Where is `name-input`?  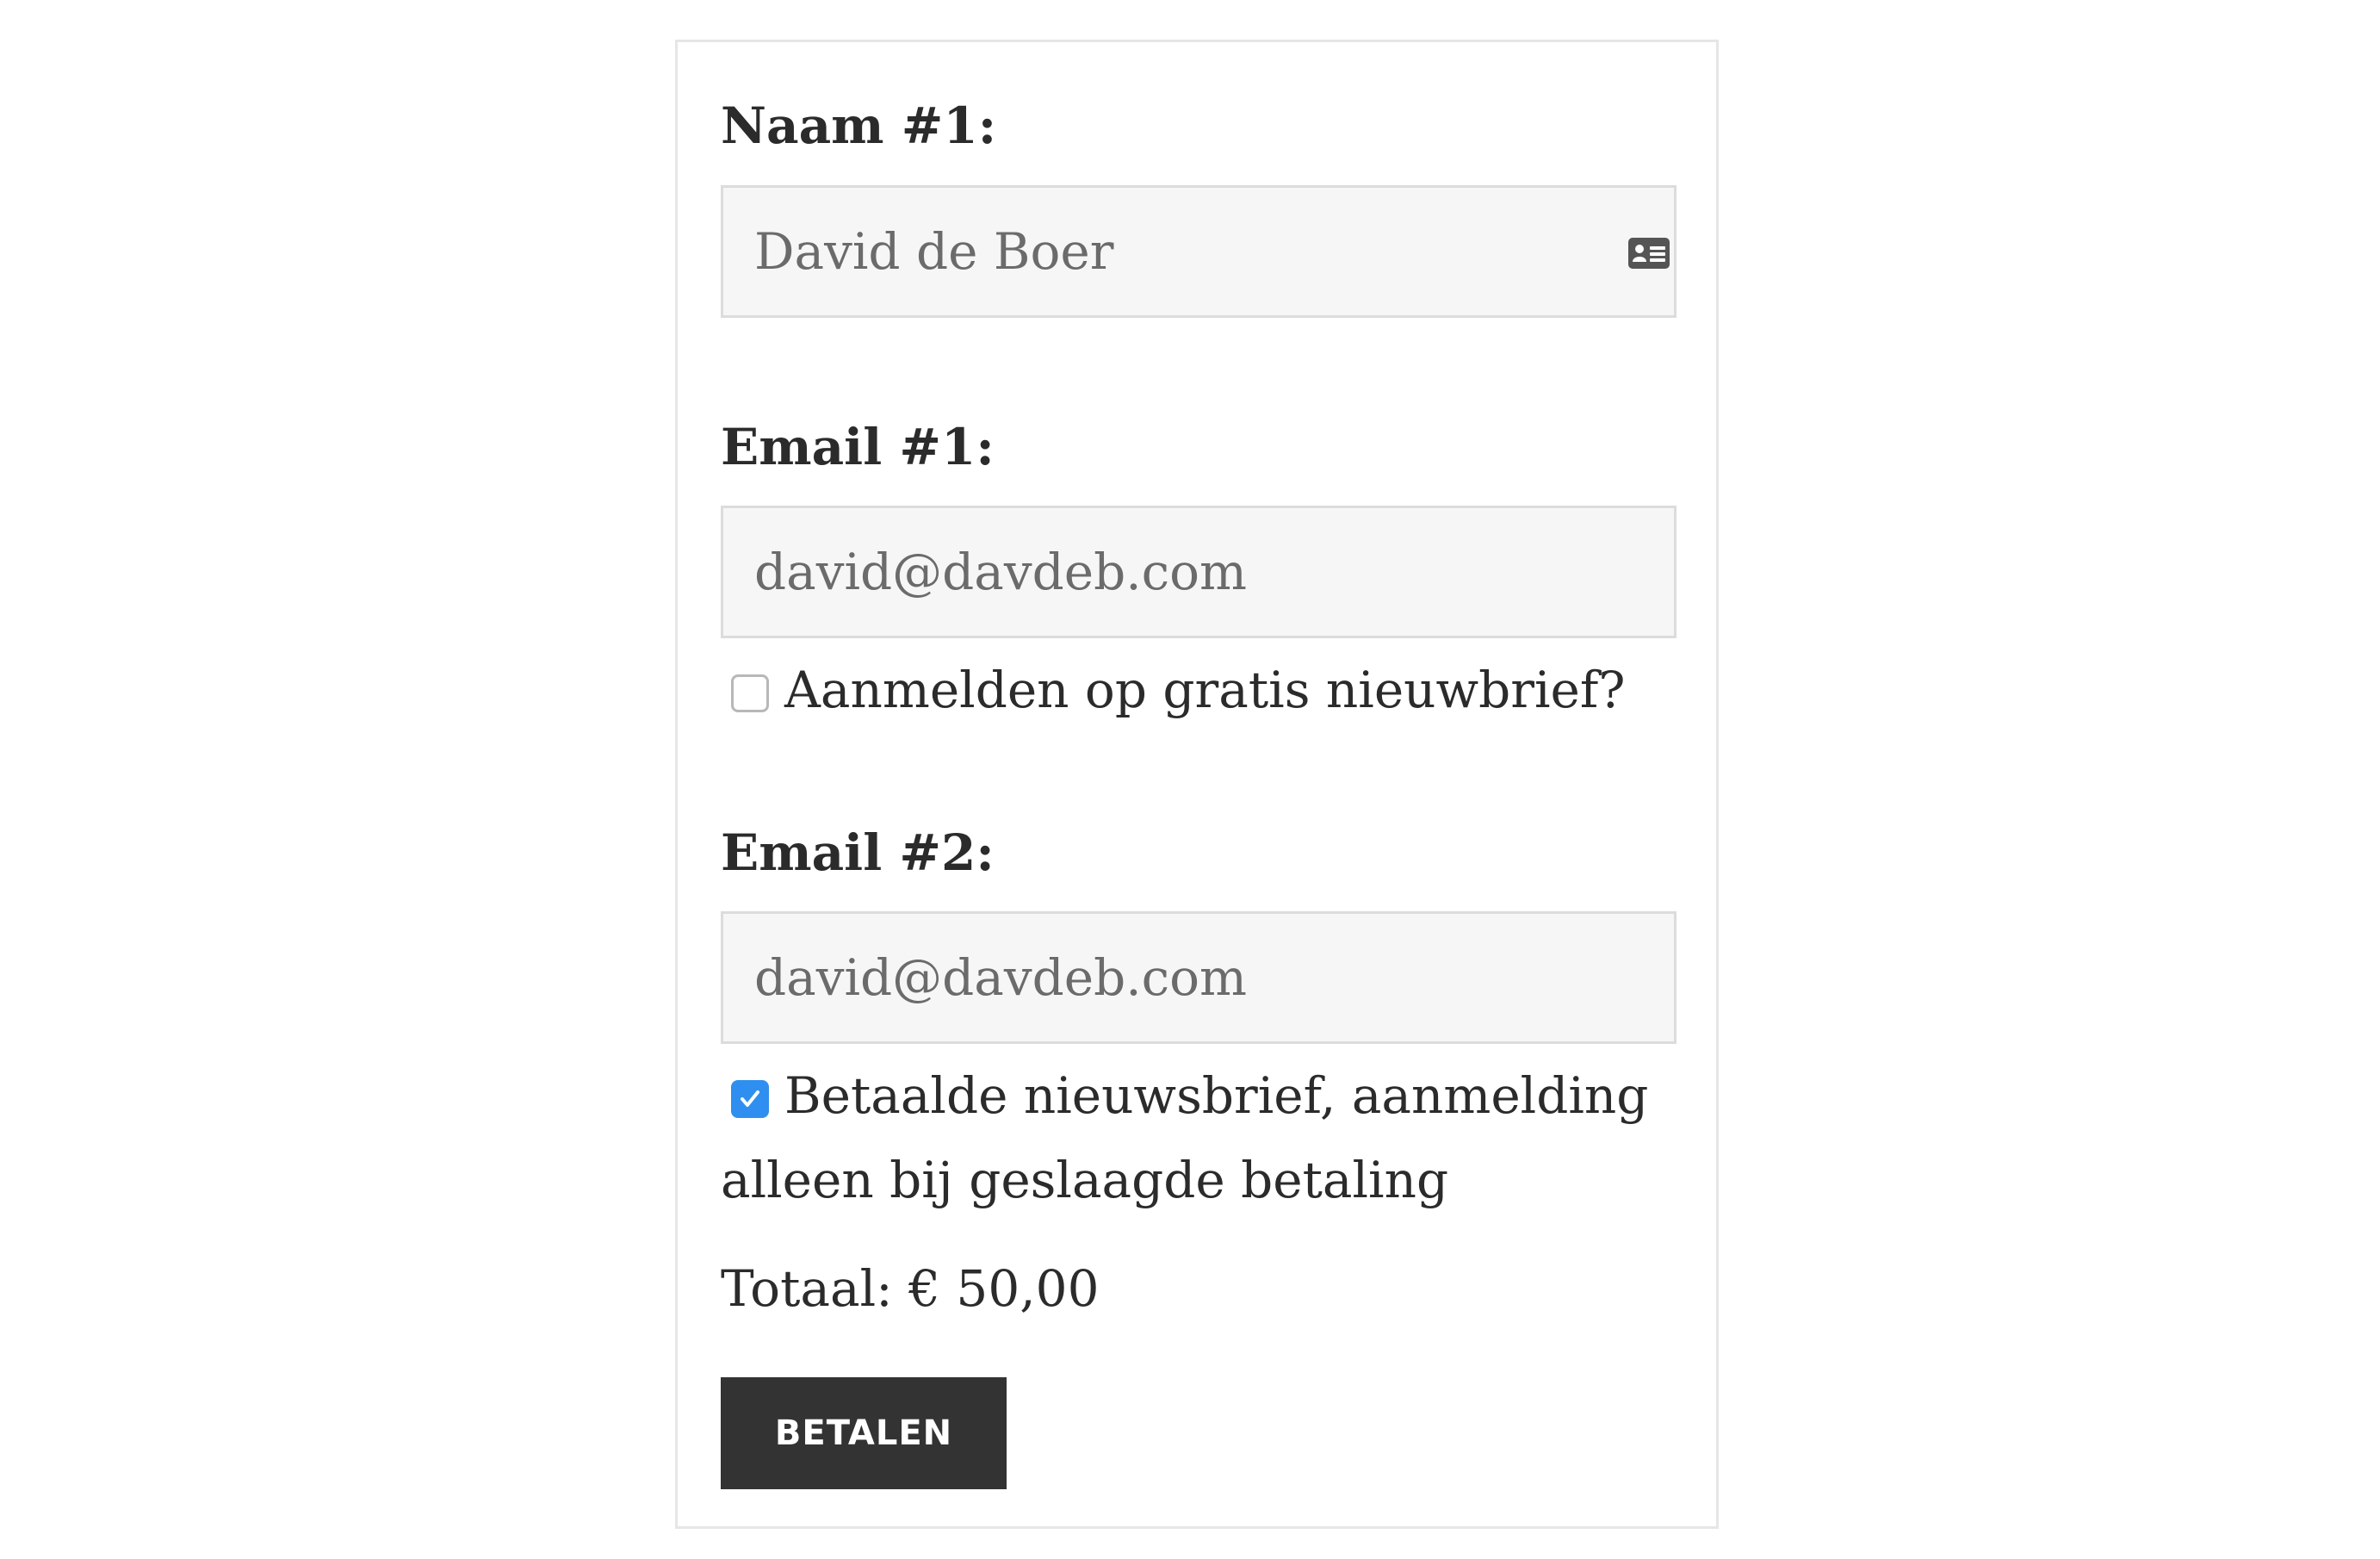
name-input is located at coordinates (1198, 251).